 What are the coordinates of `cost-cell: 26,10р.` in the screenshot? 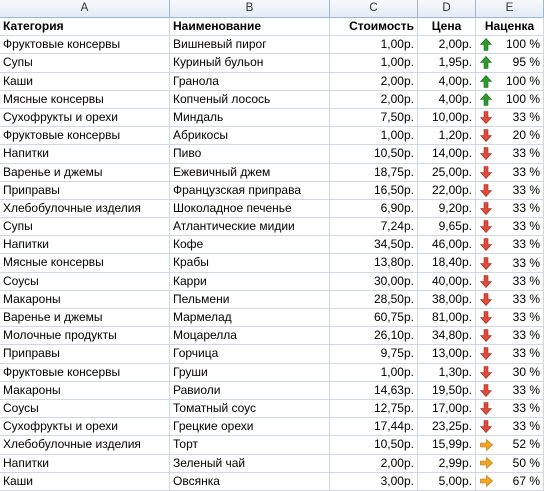 It's located at (374, 336).